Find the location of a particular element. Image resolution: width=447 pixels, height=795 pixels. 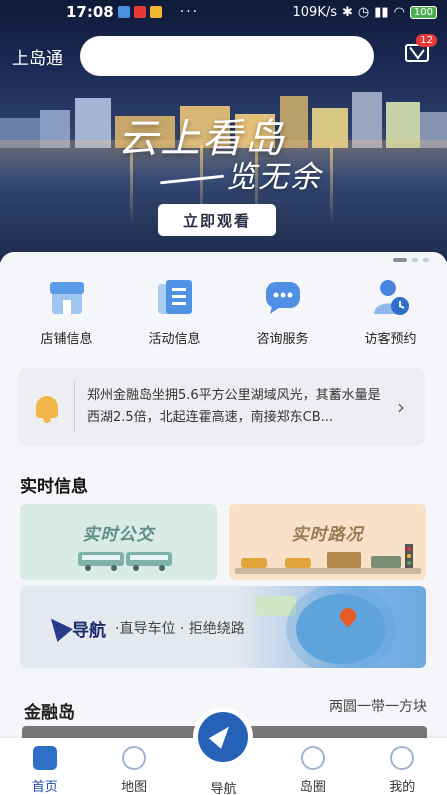

tab-label: 岛圈 is located at coordinates (312, 787).